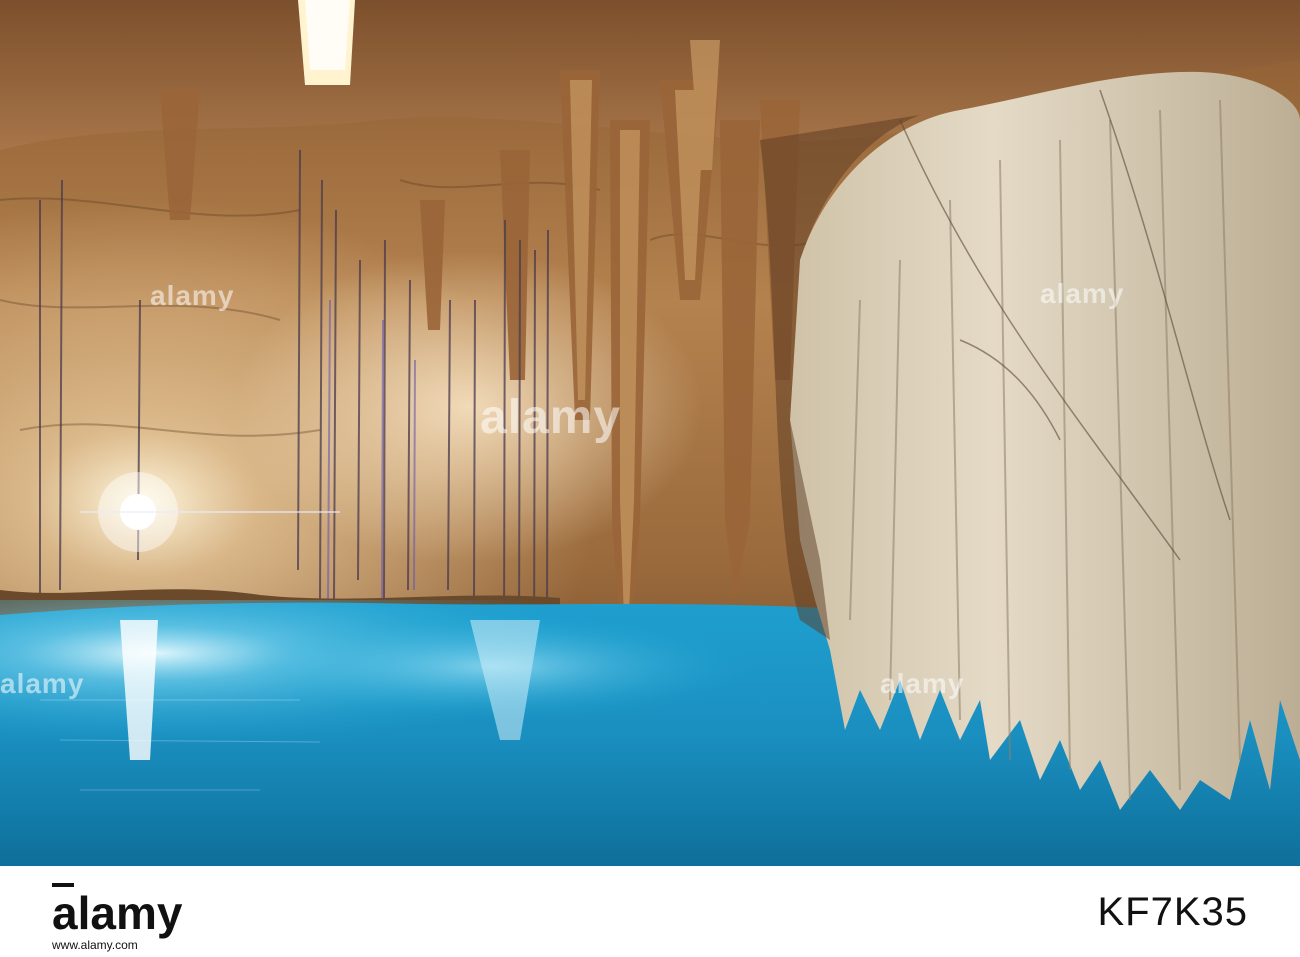 The image size is (1300, 957). What do you see at coordinates (650, 911) in the screenshot?
I see `footer-bar: alamy www.alamy.com KF7K35` at bounding box center [650, 911].